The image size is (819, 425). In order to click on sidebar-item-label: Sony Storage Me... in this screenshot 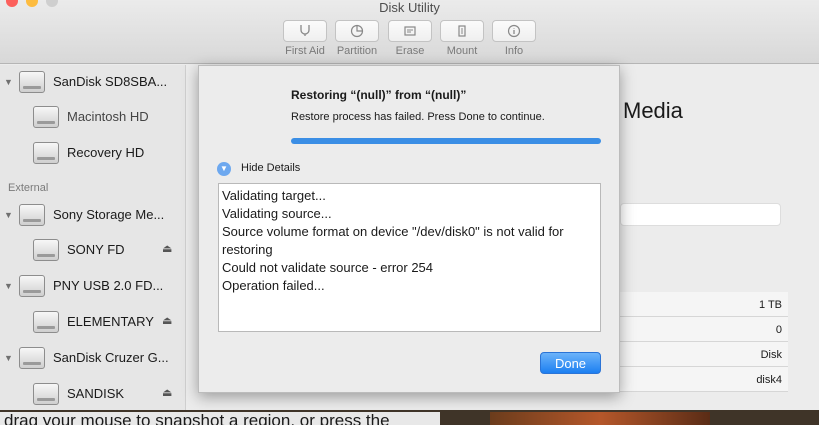, I will do `click(109, 214)`.